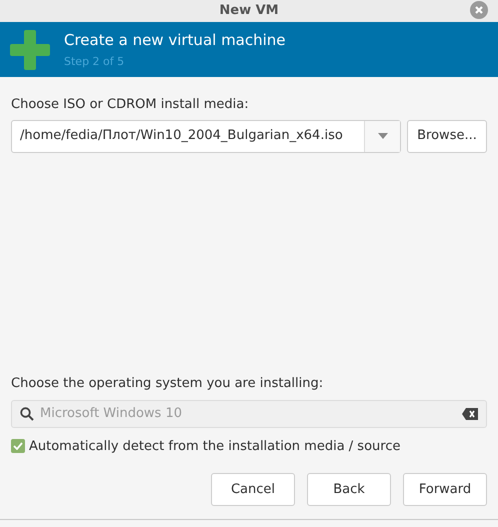 This screenshot has width=498, height=527. Describe the element at coordinates (175, 39) in the screenshot. I see `header-title: Create a new virtual machine` at that location.